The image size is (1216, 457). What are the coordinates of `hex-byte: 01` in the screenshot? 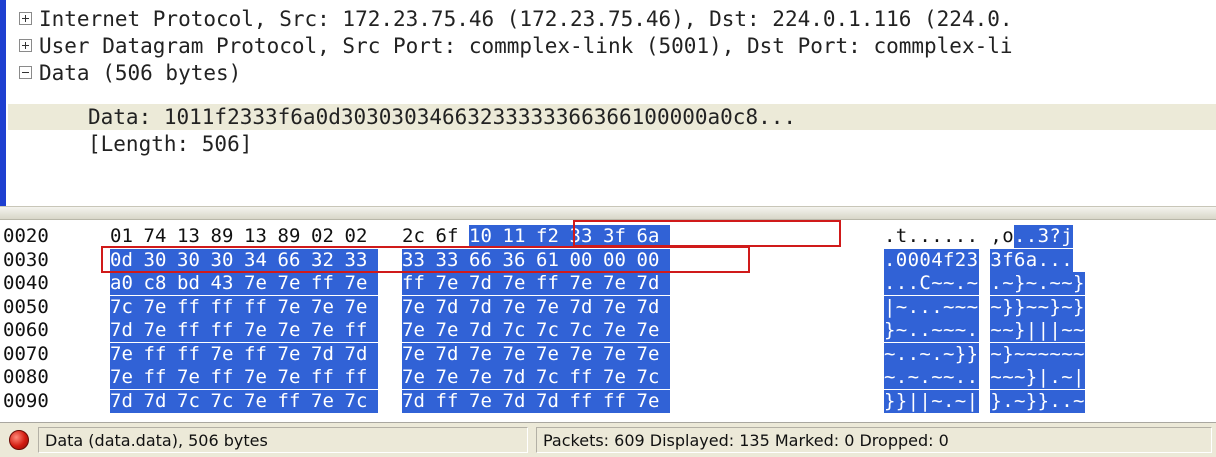 It's located at (126, 236).